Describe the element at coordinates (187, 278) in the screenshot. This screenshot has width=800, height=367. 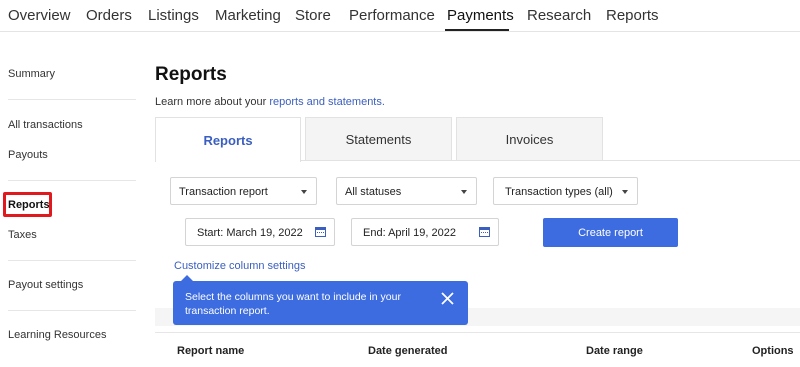
I see `tooltip-arrow` at that location.